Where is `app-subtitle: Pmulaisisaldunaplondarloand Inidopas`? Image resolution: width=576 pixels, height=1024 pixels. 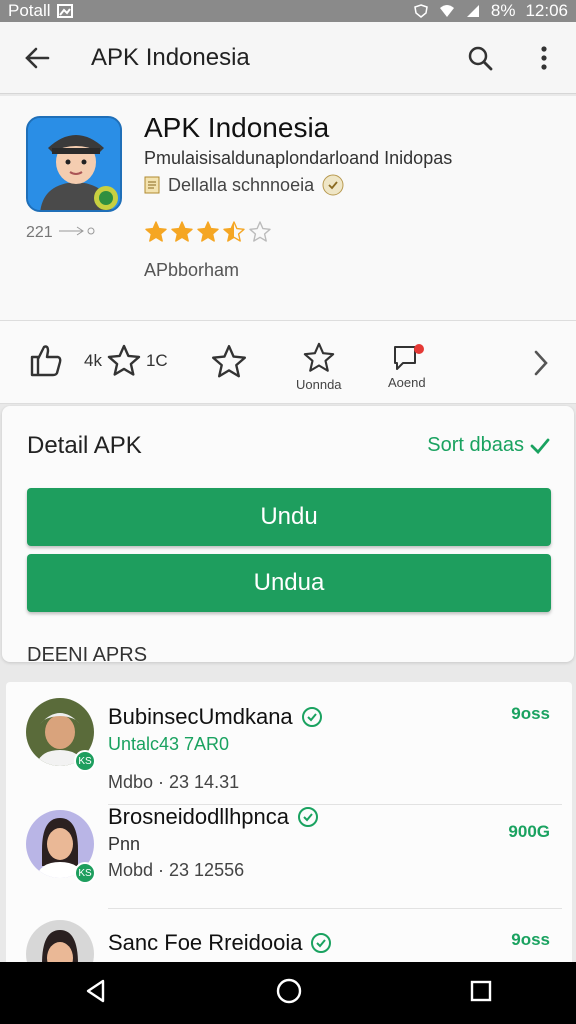
app-subtitle: Pmulaisisaldunaplondarloand Inidopas is located at coordinates (298, 158).